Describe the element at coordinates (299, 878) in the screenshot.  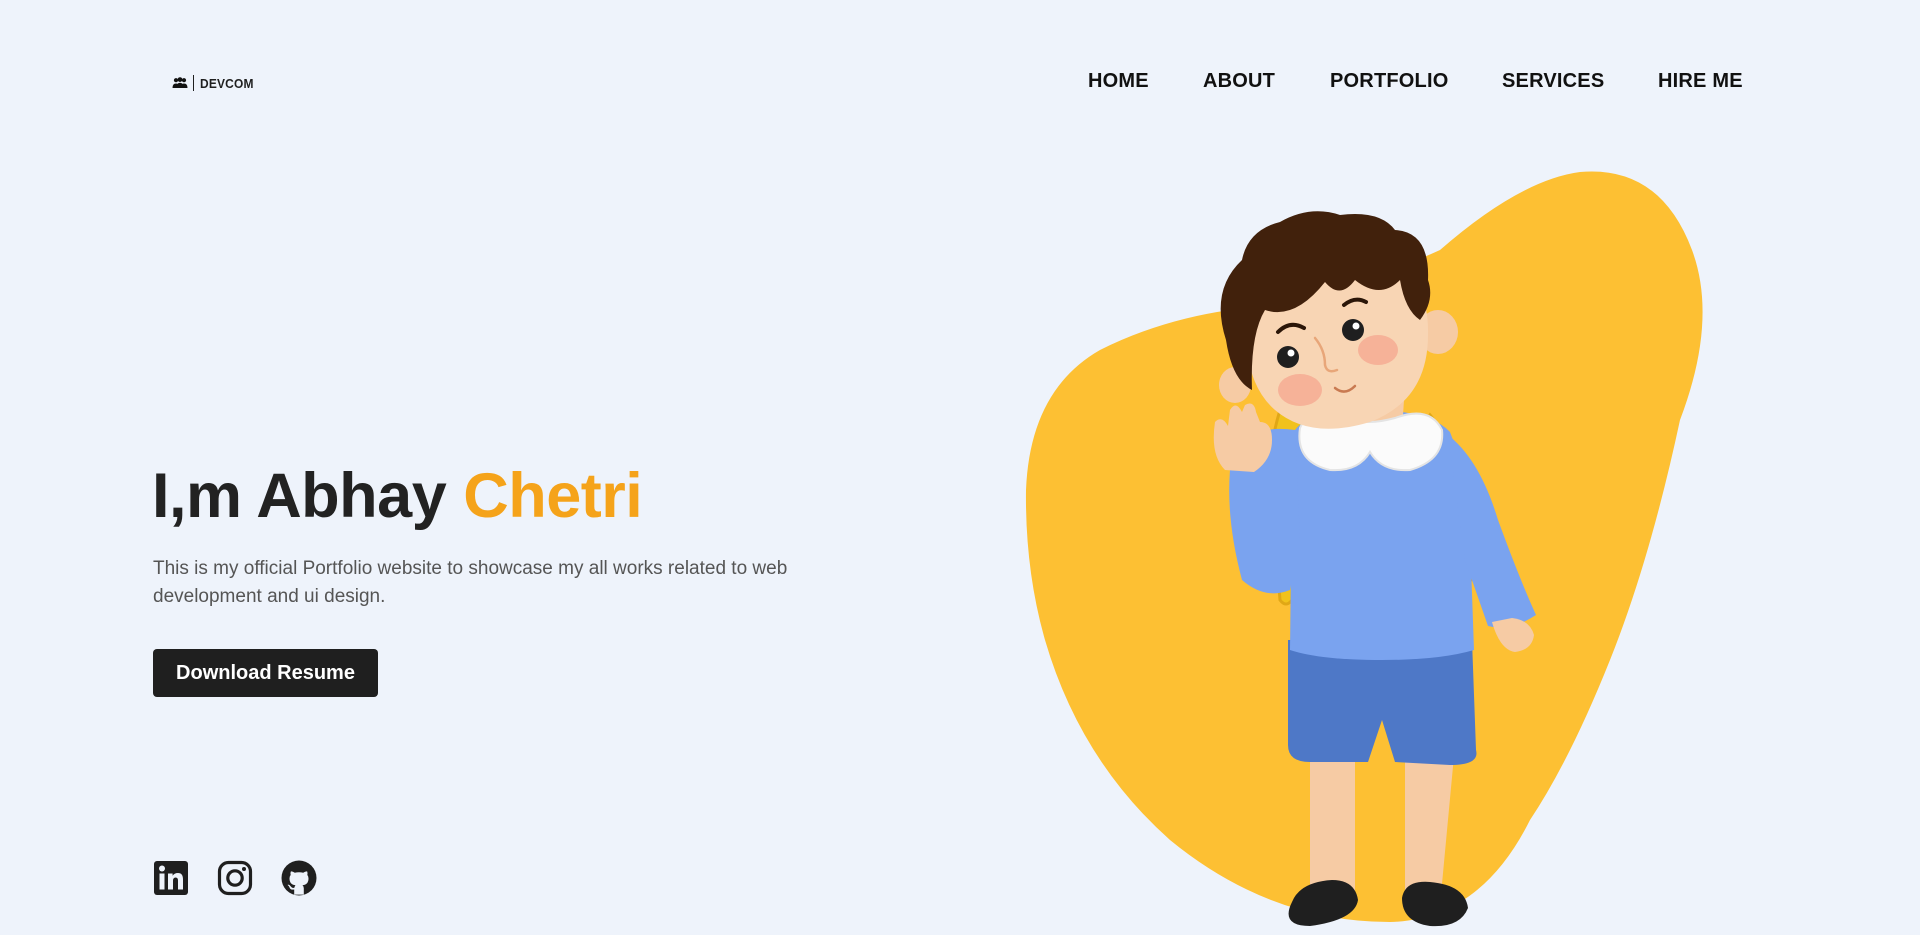
I see `github-icon` at that location.